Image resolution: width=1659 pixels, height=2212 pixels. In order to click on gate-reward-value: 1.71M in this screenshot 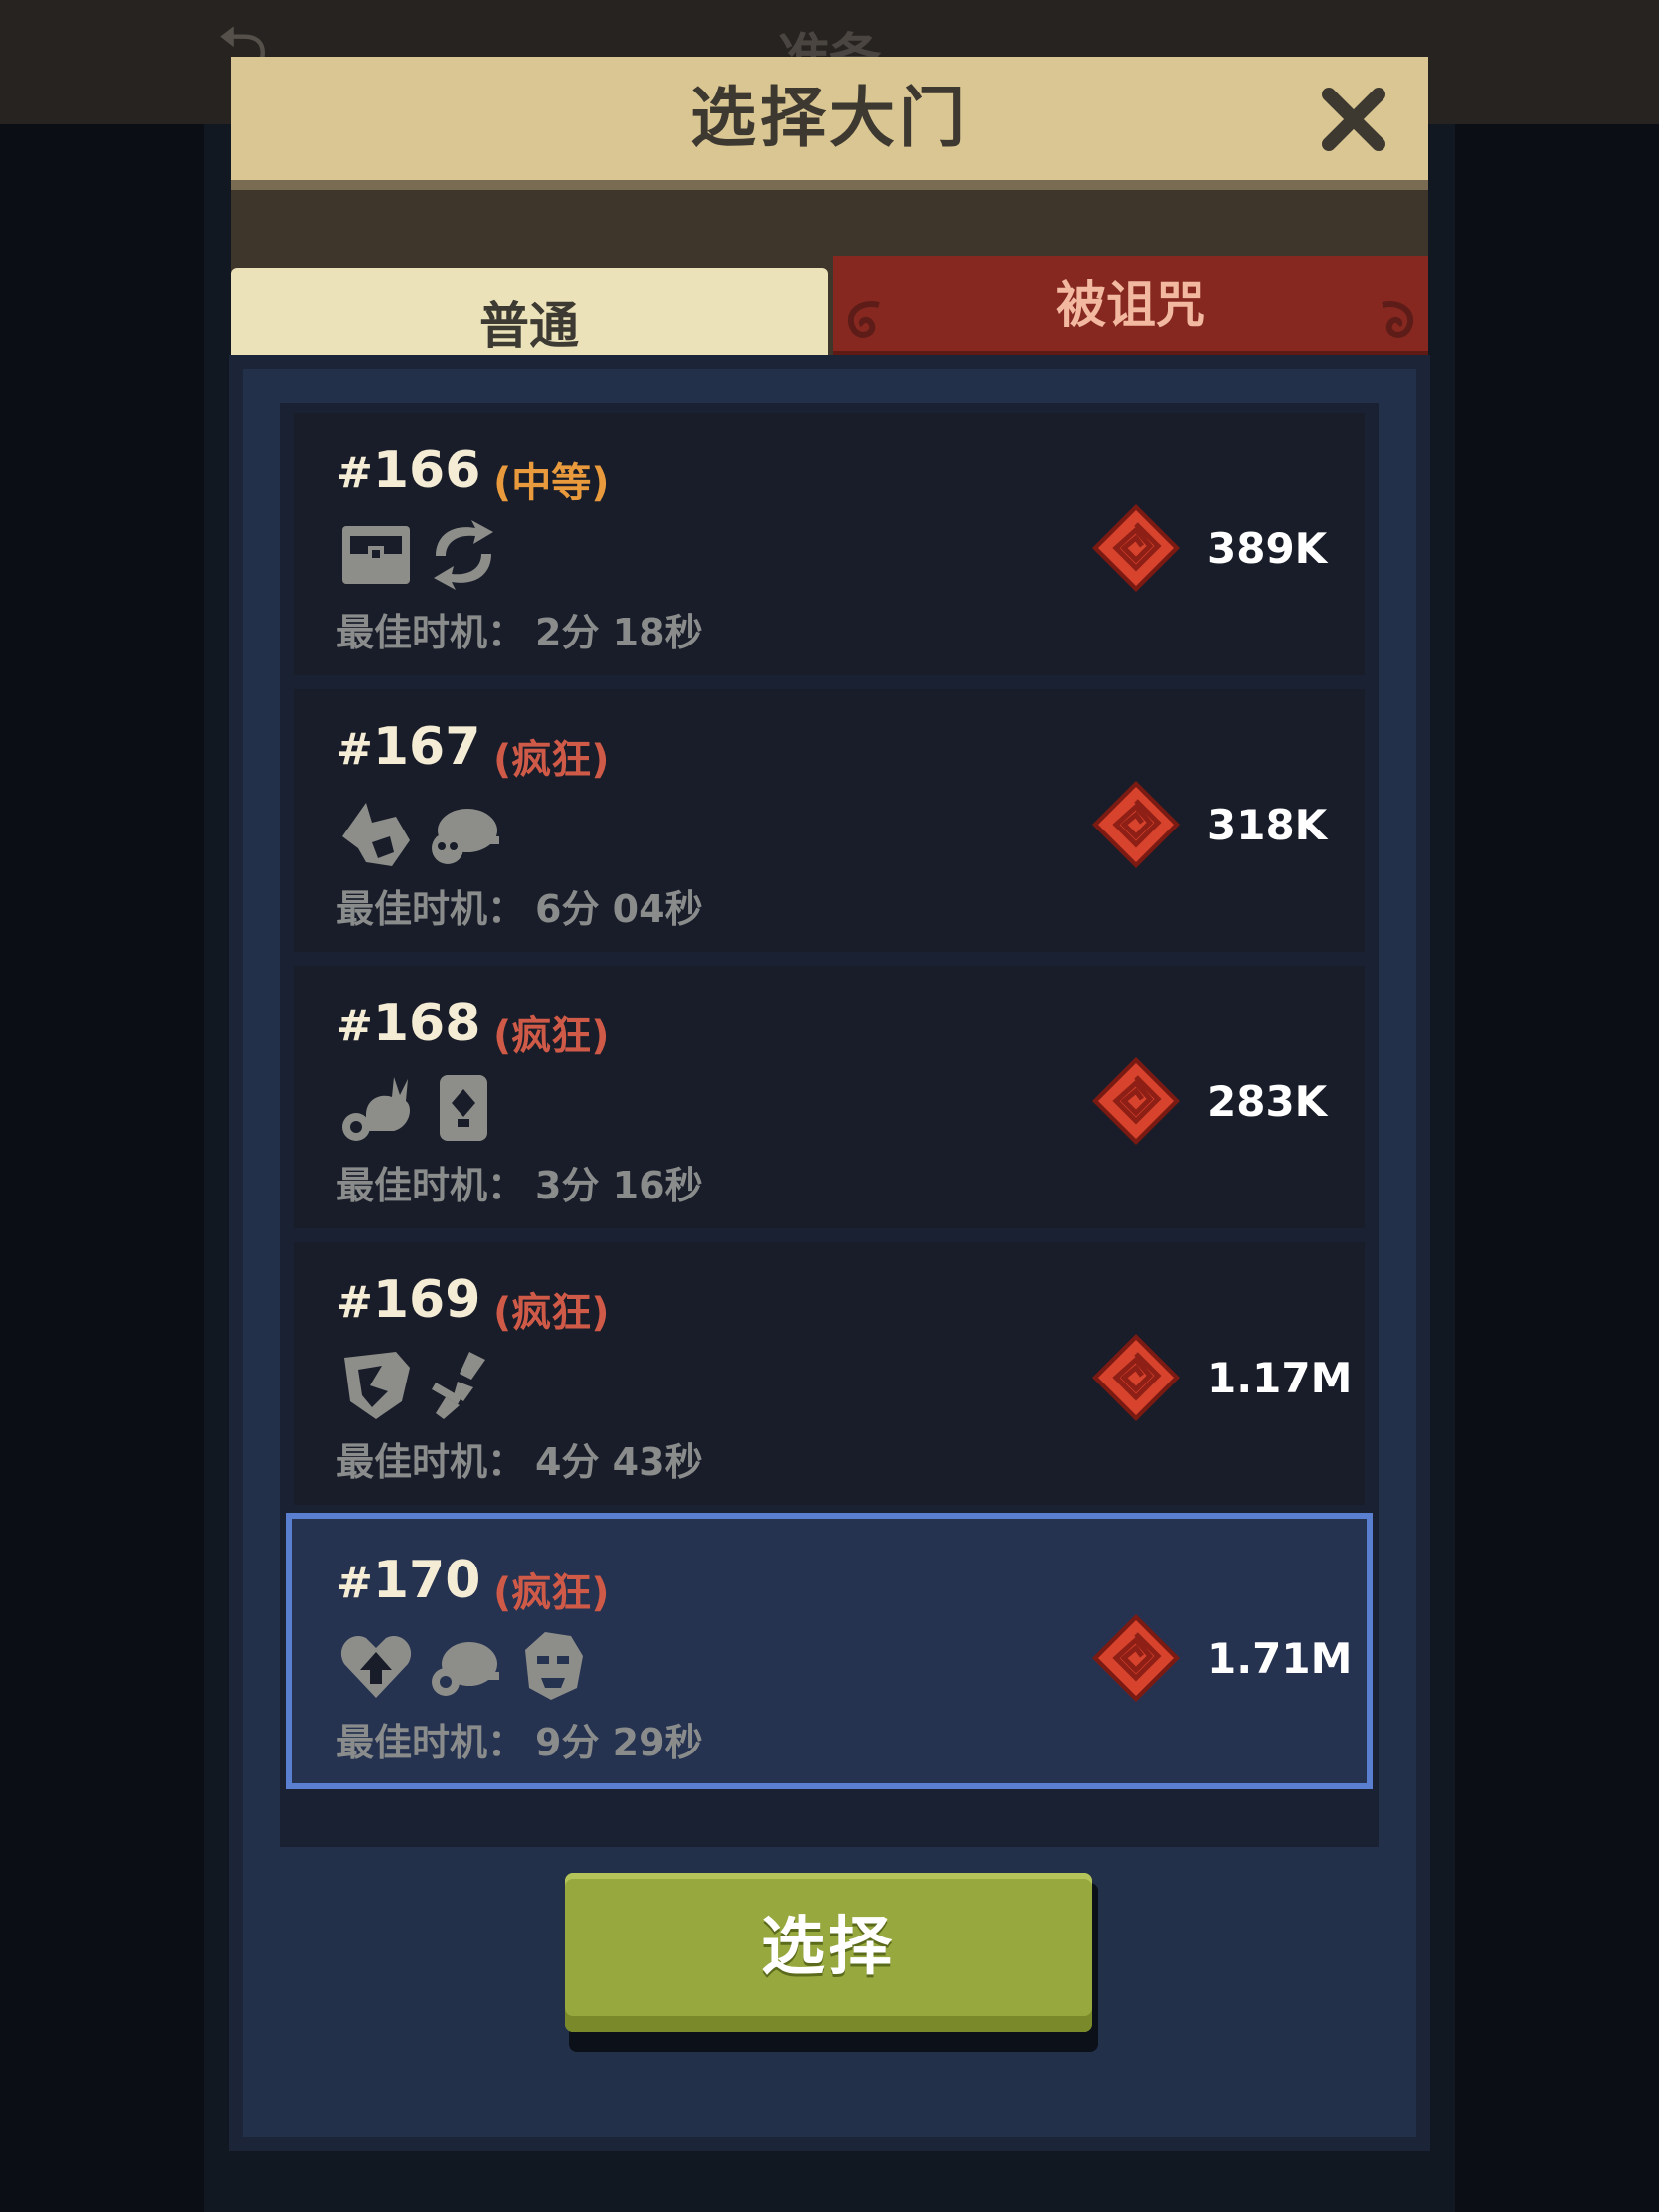, I will do `click(1280, 1658)`.